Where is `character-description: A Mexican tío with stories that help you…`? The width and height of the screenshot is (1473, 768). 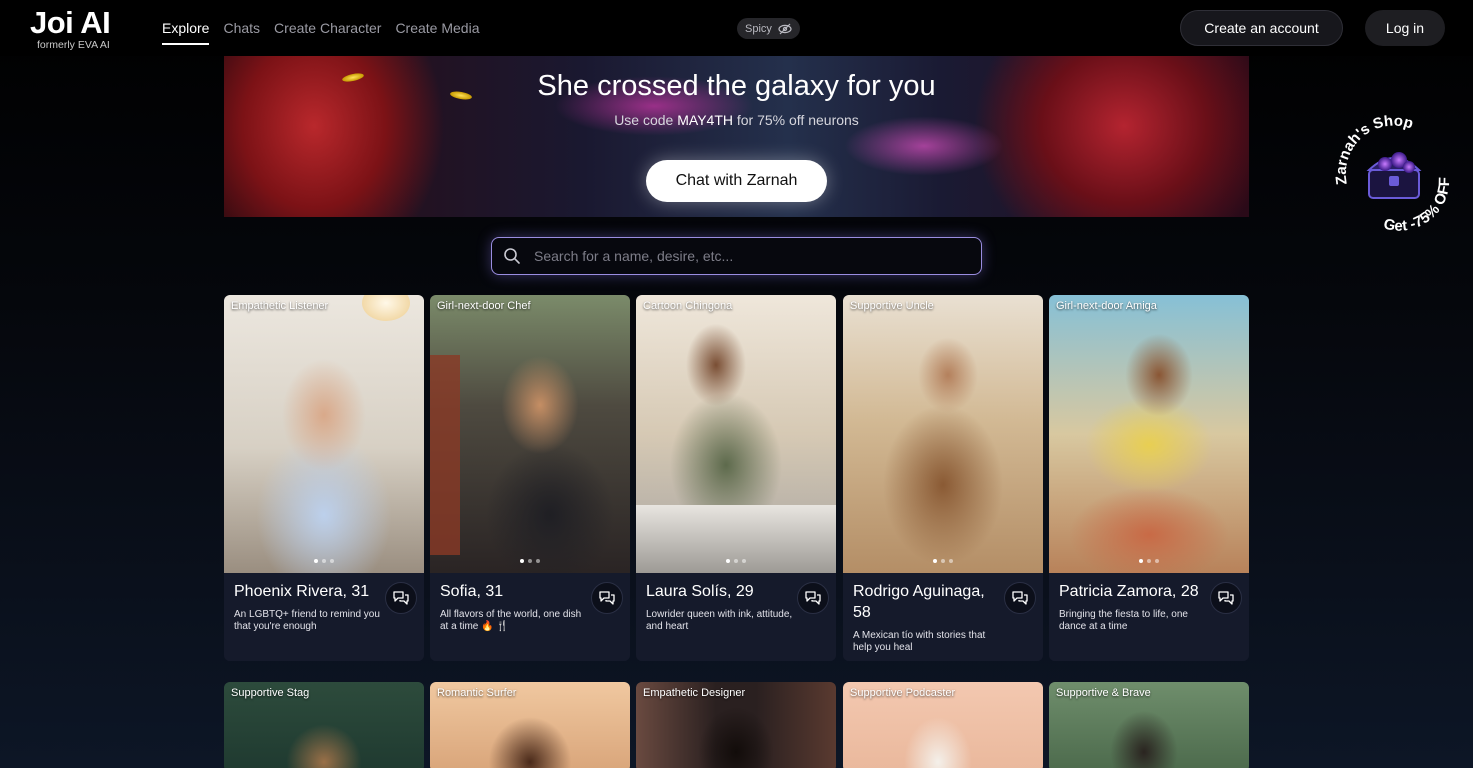
character-description: A Mexican tío with stories that help you… is located at coordinates (919, 641).